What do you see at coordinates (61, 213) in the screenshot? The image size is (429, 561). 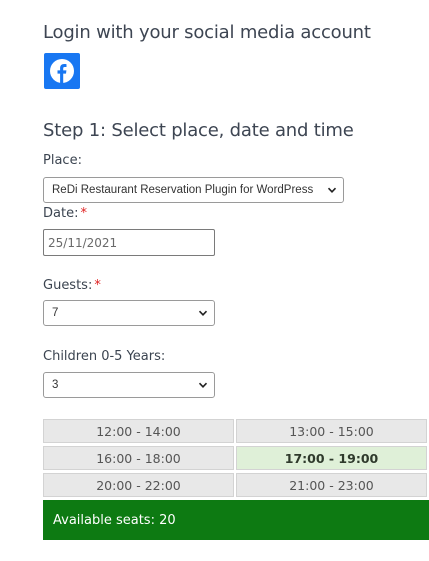 I see `date-label-text: Date:` at bounding box center [61, 213].